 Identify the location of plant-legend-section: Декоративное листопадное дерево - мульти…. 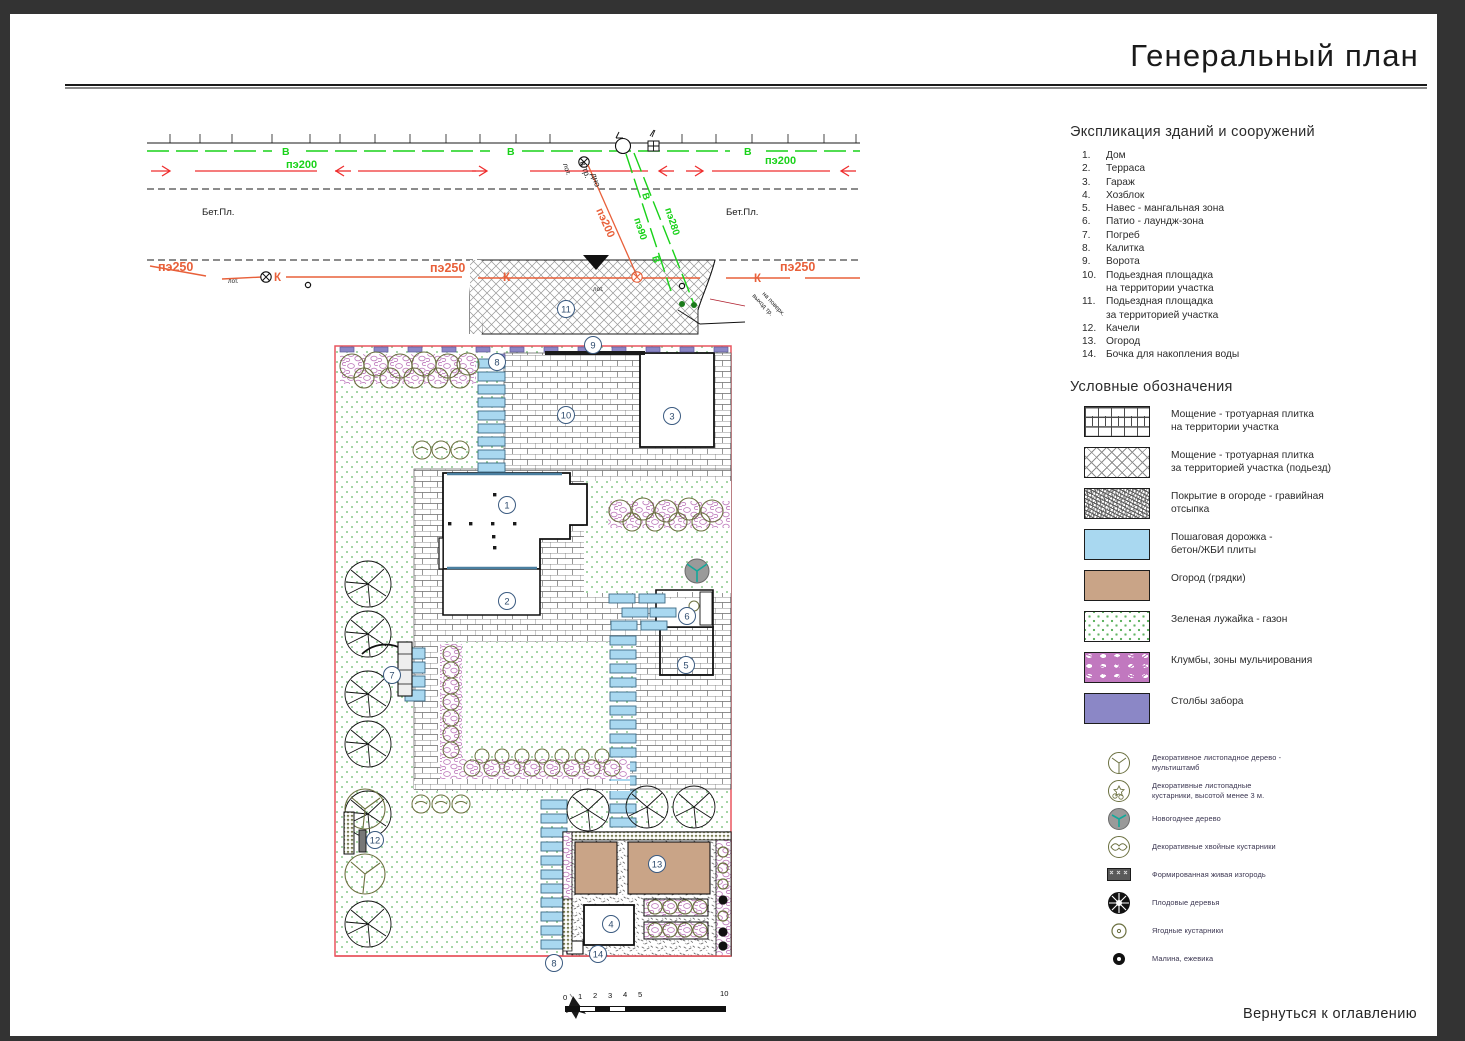
(1252, 861).